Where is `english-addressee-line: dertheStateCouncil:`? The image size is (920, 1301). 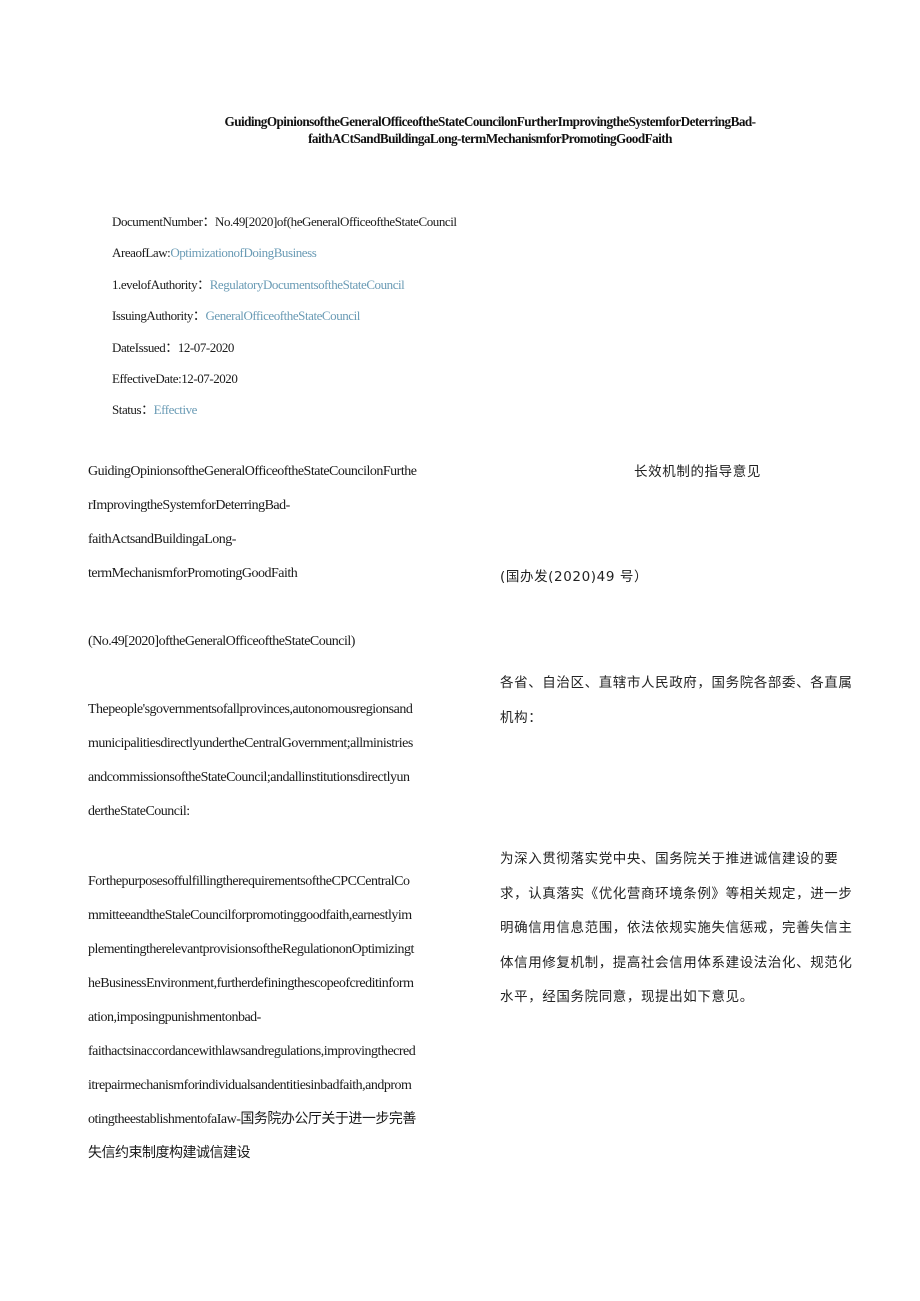
english-addressee-line: dertheStateCouncil: is located at coordinates (139, 811).